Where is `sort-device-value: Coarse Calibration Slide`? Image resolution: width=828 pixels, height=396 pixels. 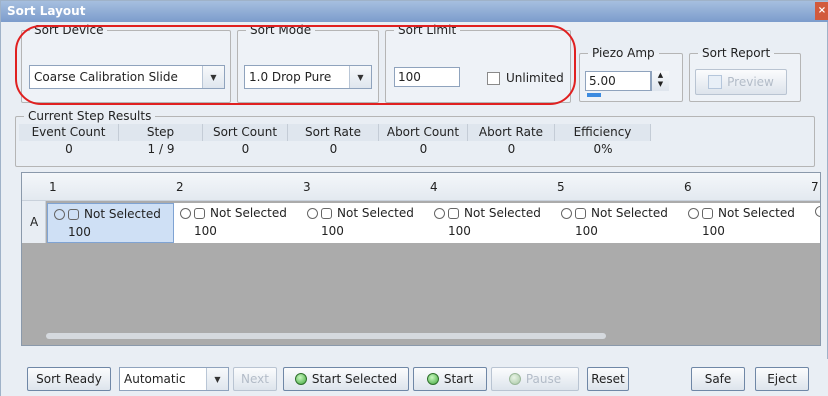 sort-device-value: Coarse Calibration Slide is located at coordinates (106, 77).